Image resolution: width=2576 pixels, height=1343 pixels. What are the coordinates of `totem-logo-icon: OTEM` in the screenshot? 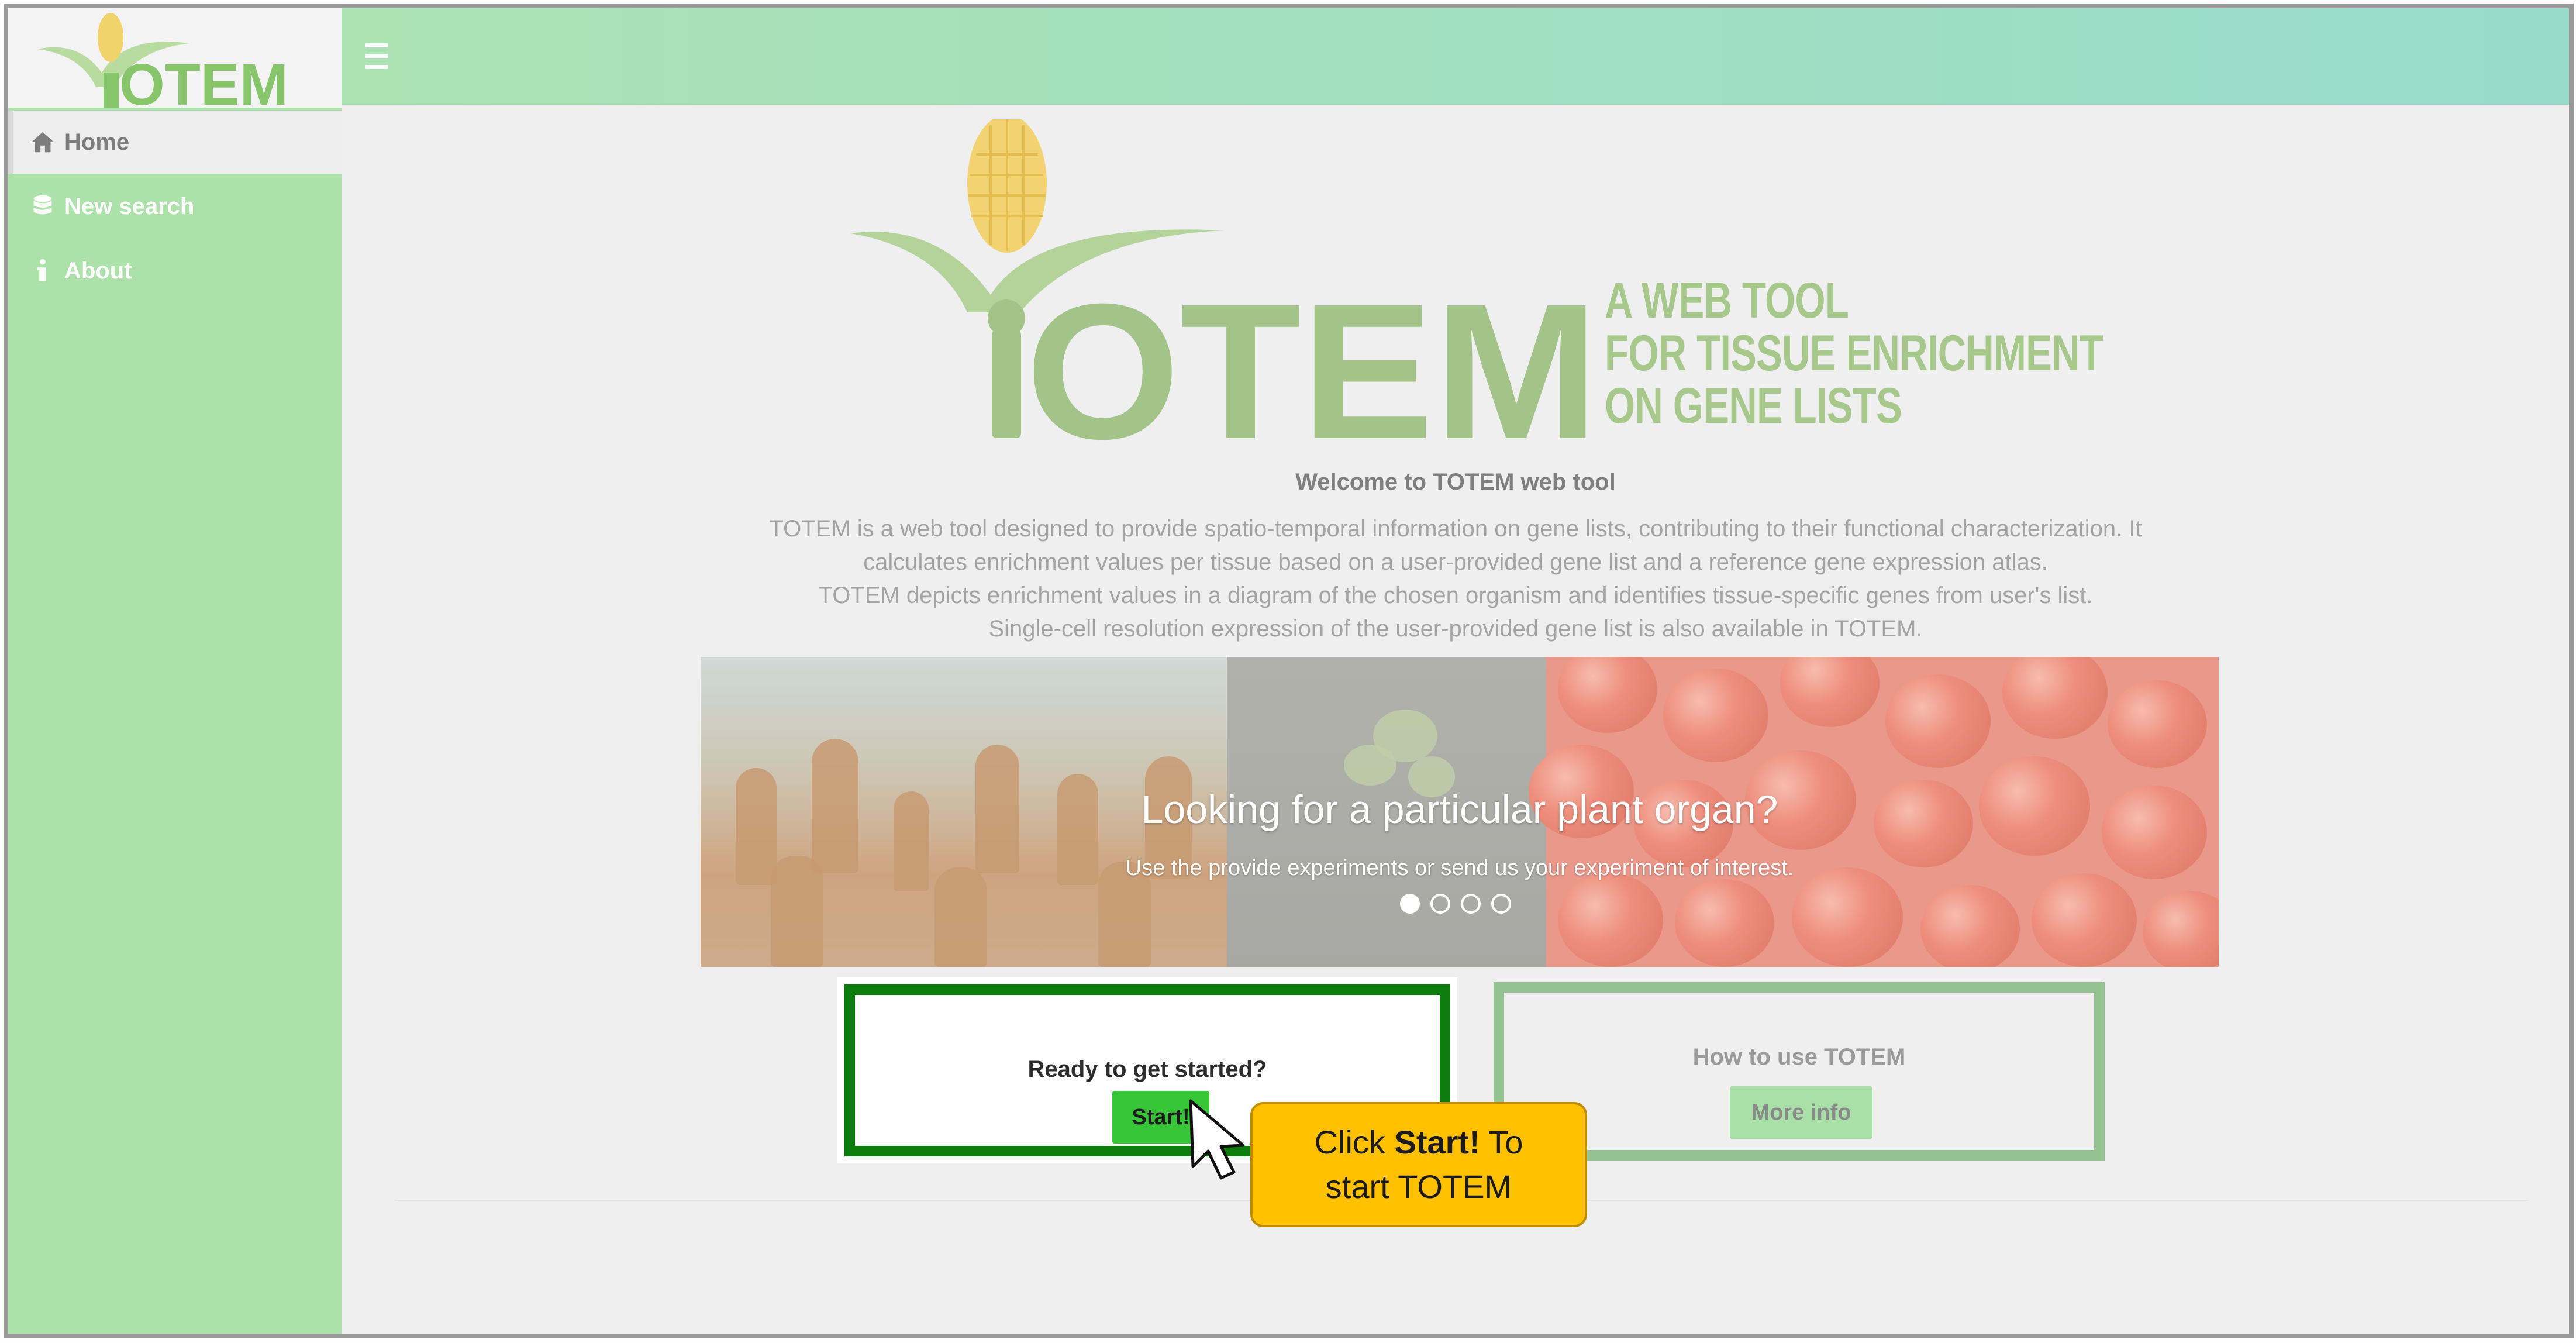 It's located at (162, 61).